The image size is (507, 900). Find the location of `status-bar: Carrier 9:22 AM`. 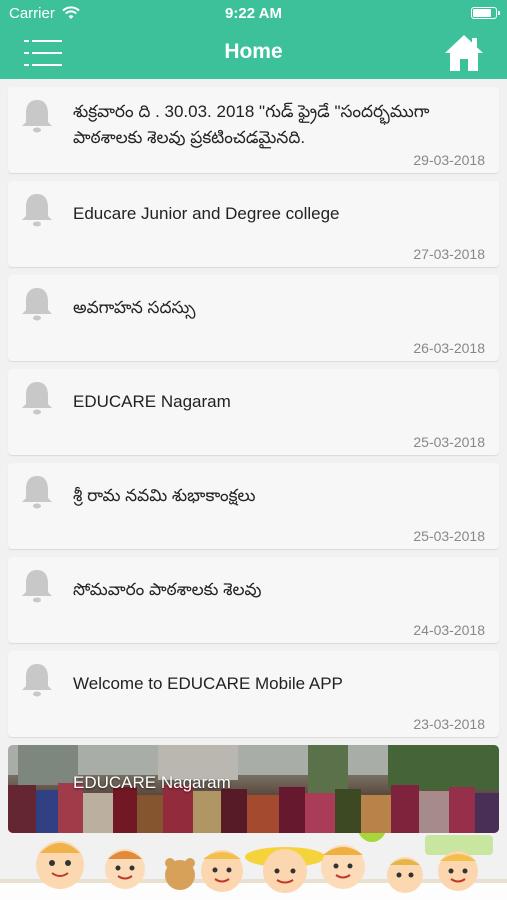

status-bar: Carrier 9:22 AM is located at coordinates (253, 14).